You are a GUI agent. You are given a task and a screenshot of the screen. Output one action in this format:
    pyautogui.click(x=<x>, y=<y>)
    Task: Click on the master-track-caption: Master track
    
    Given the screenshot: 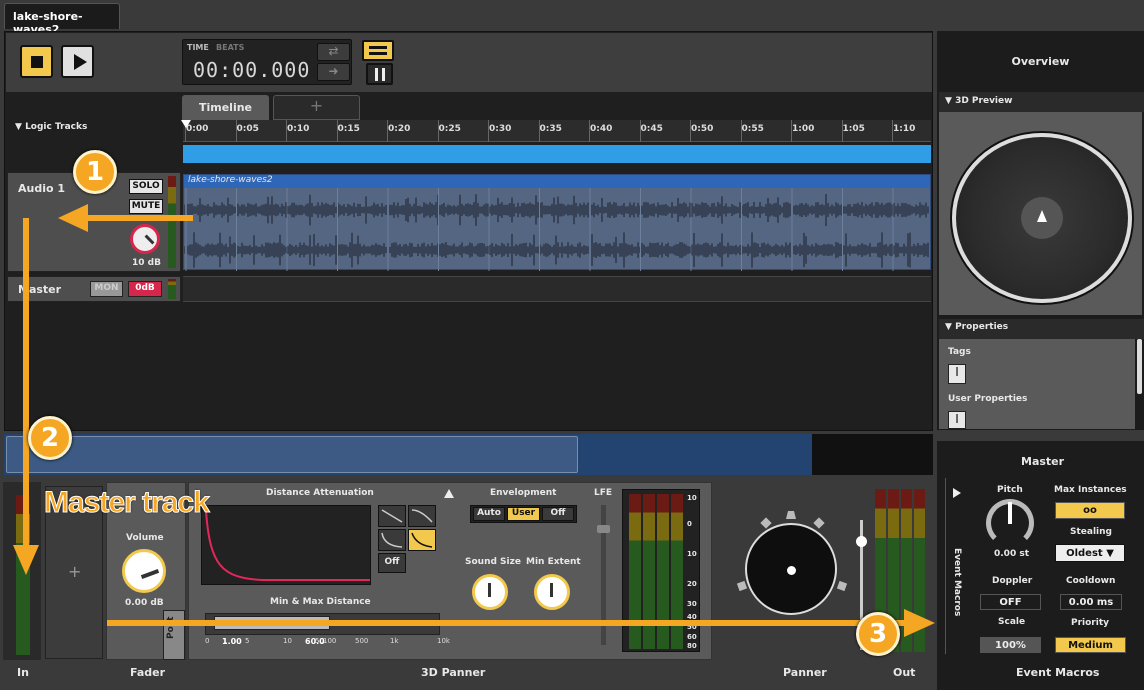 What is the action you would take?
    pyautogui.click(x=127, y=503)
    